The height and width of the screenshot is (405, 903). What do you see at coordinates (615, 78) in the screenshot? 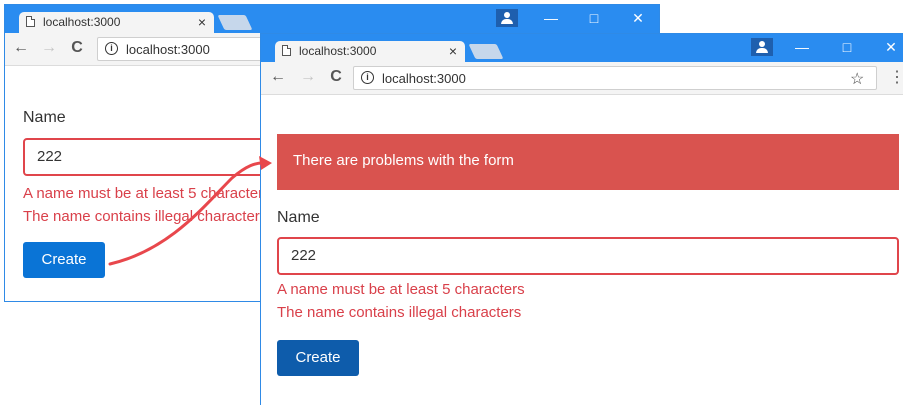
I see `address-bar: i localhost:3000 ☆` at bounding box center [615, 78].